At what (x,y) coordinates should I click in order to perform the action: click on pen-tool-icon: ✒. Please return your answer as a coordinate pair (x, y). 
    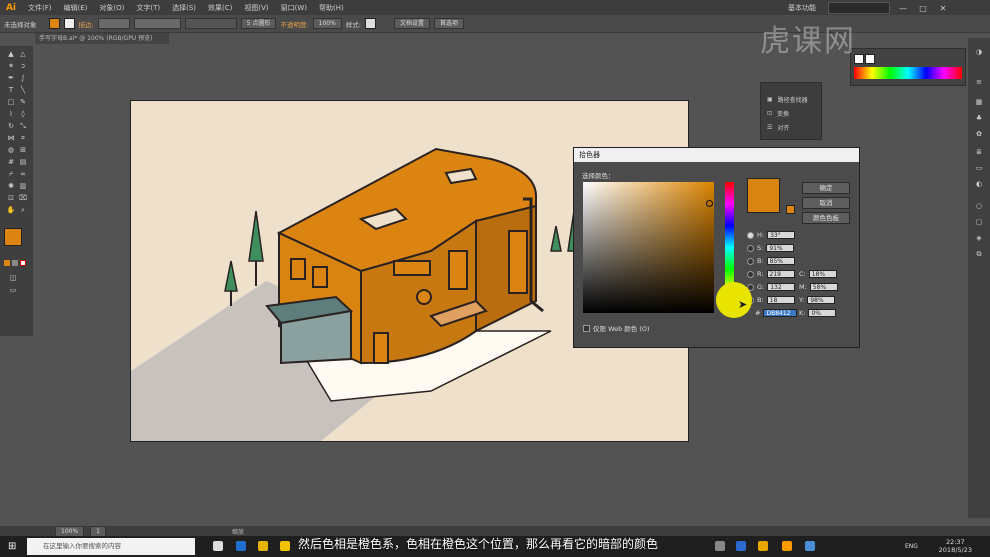
    Looking at the image, I should click on (11, 78).